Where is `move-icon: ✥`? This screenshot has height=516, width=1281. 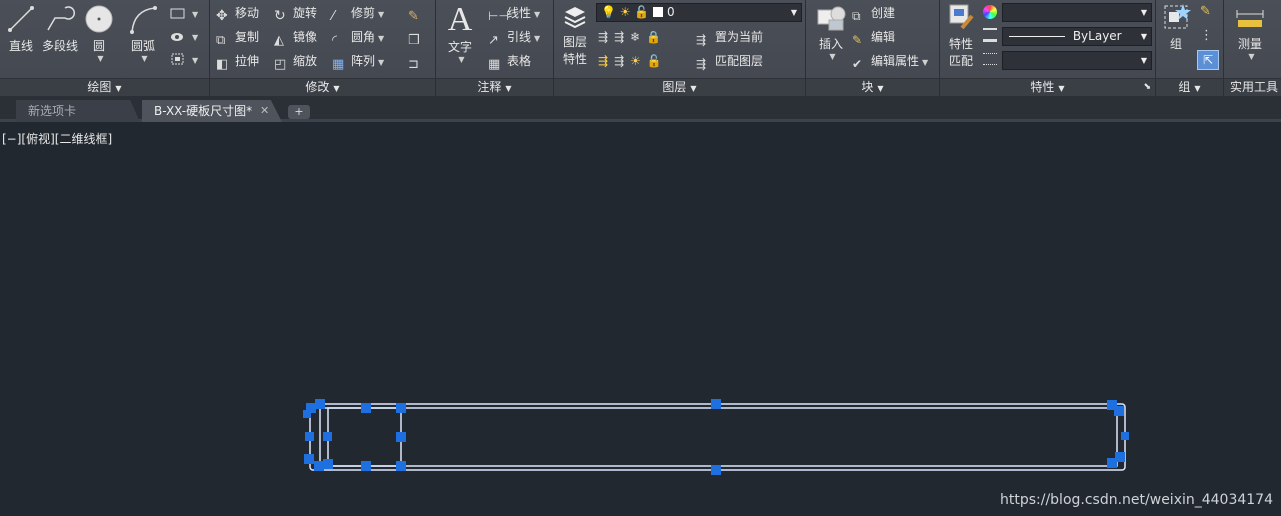 move-icon: ✥ is located at coordinates (222, 16).